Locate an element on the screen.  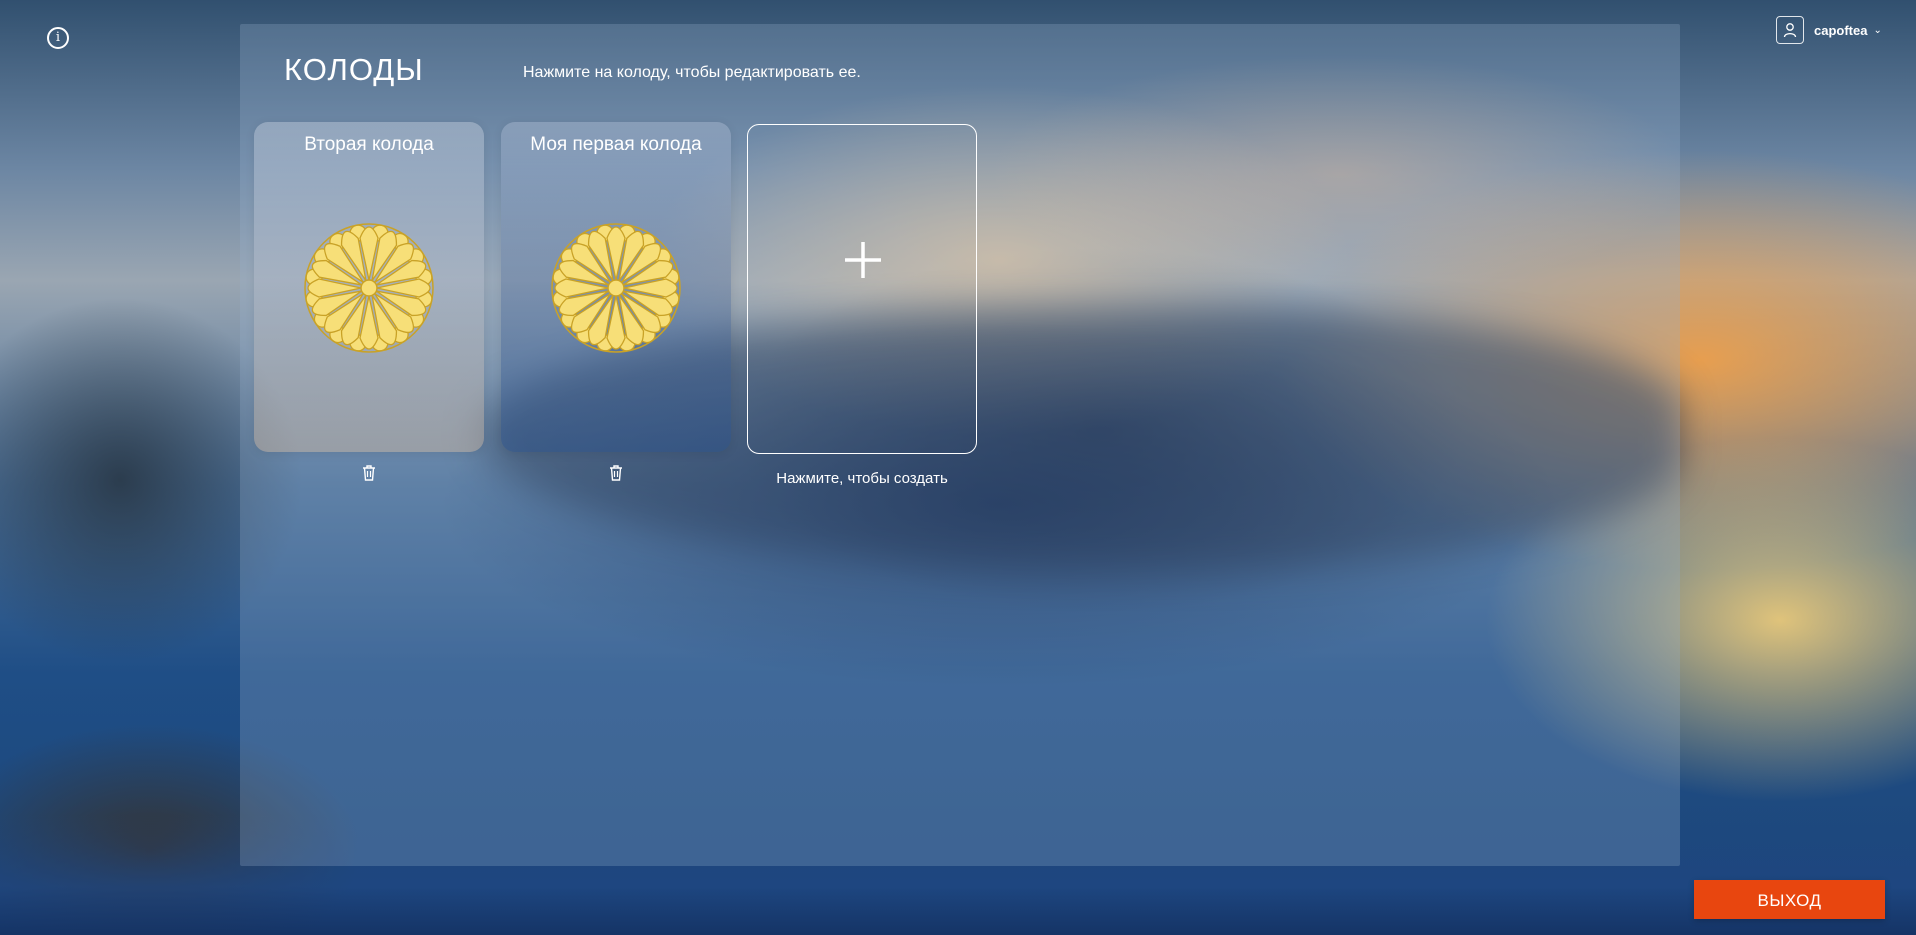
deck-name: Моя первая колода is located at coordinates (616, 144).